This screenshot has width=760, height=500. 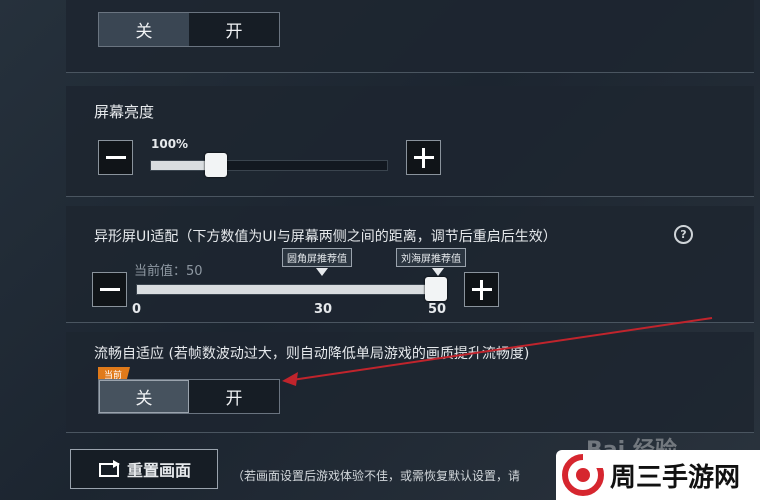 What do you see at coordinates (158, 470) in the screenshot?
I see `reset-label: 重置画面` at bounding box center [158, 470].